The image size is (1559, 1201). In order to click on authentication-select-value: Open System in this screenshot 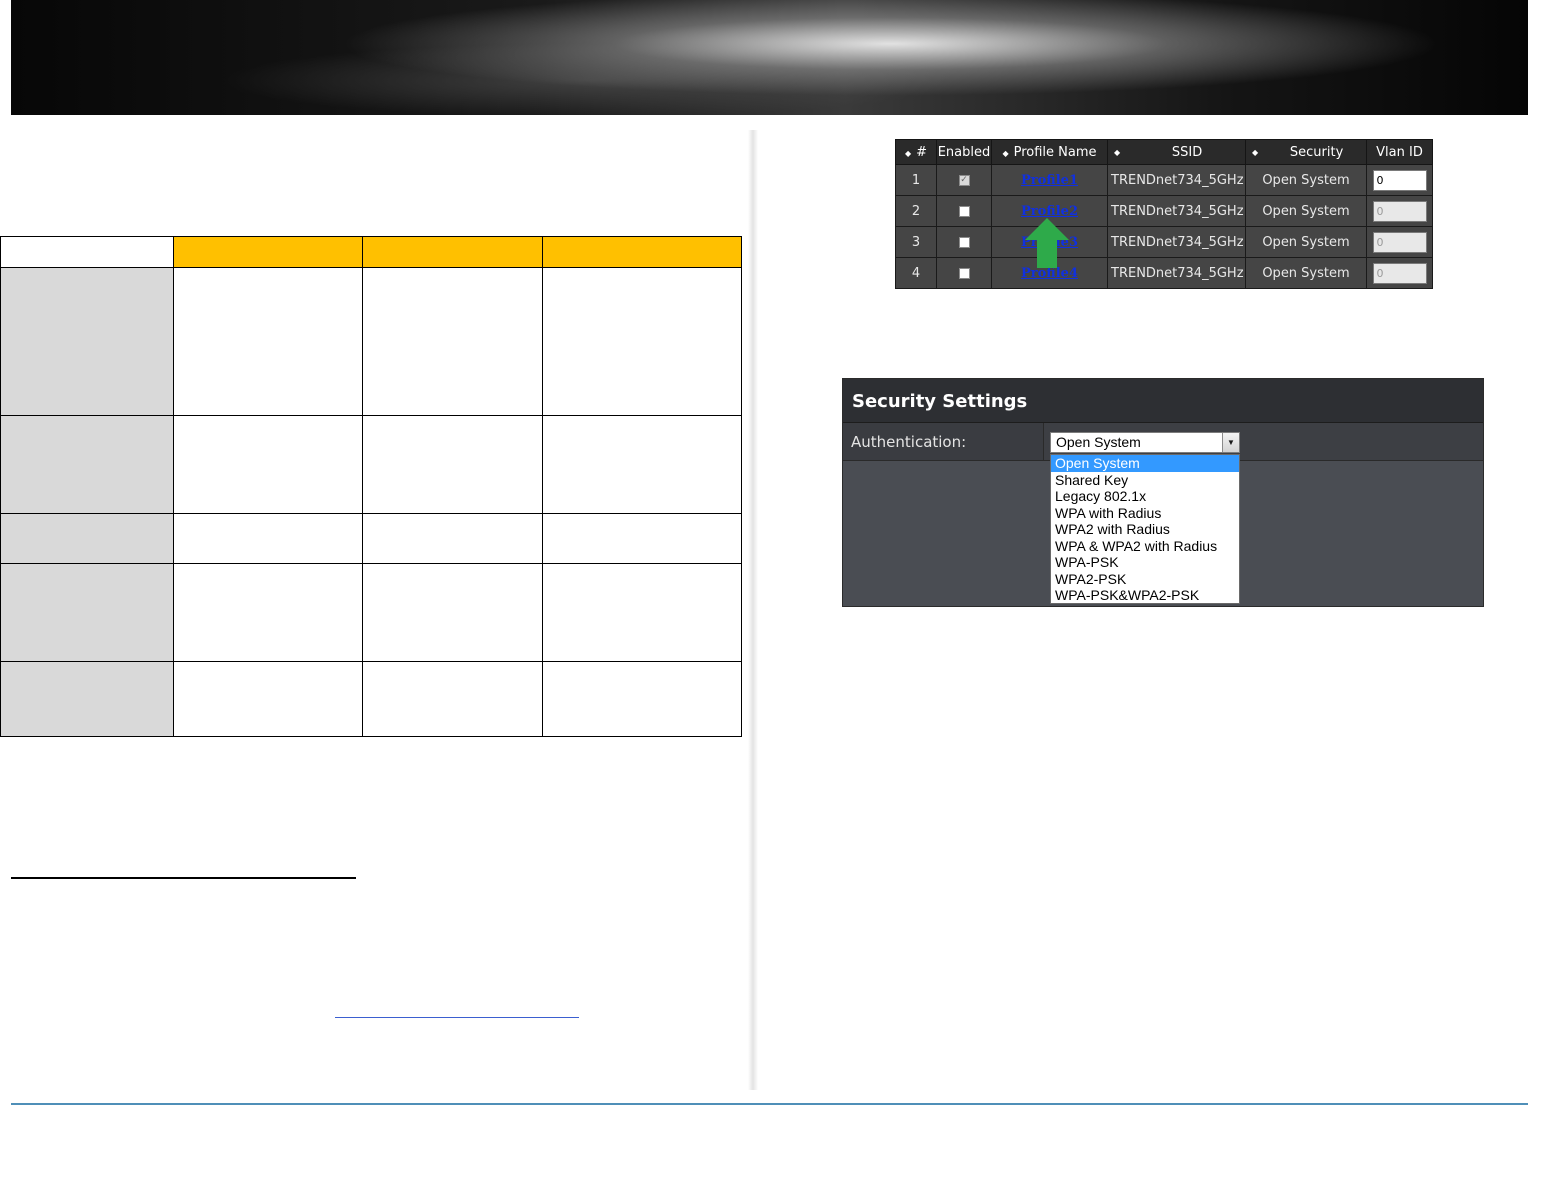, I will do `click(1098, 442)`.